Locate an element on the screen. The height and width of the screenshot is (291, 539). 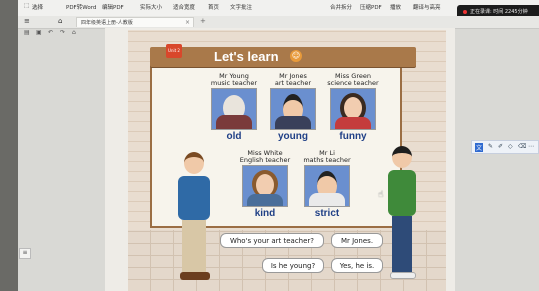
toolbar-select: 选择 is located at coordinates (37, 7).